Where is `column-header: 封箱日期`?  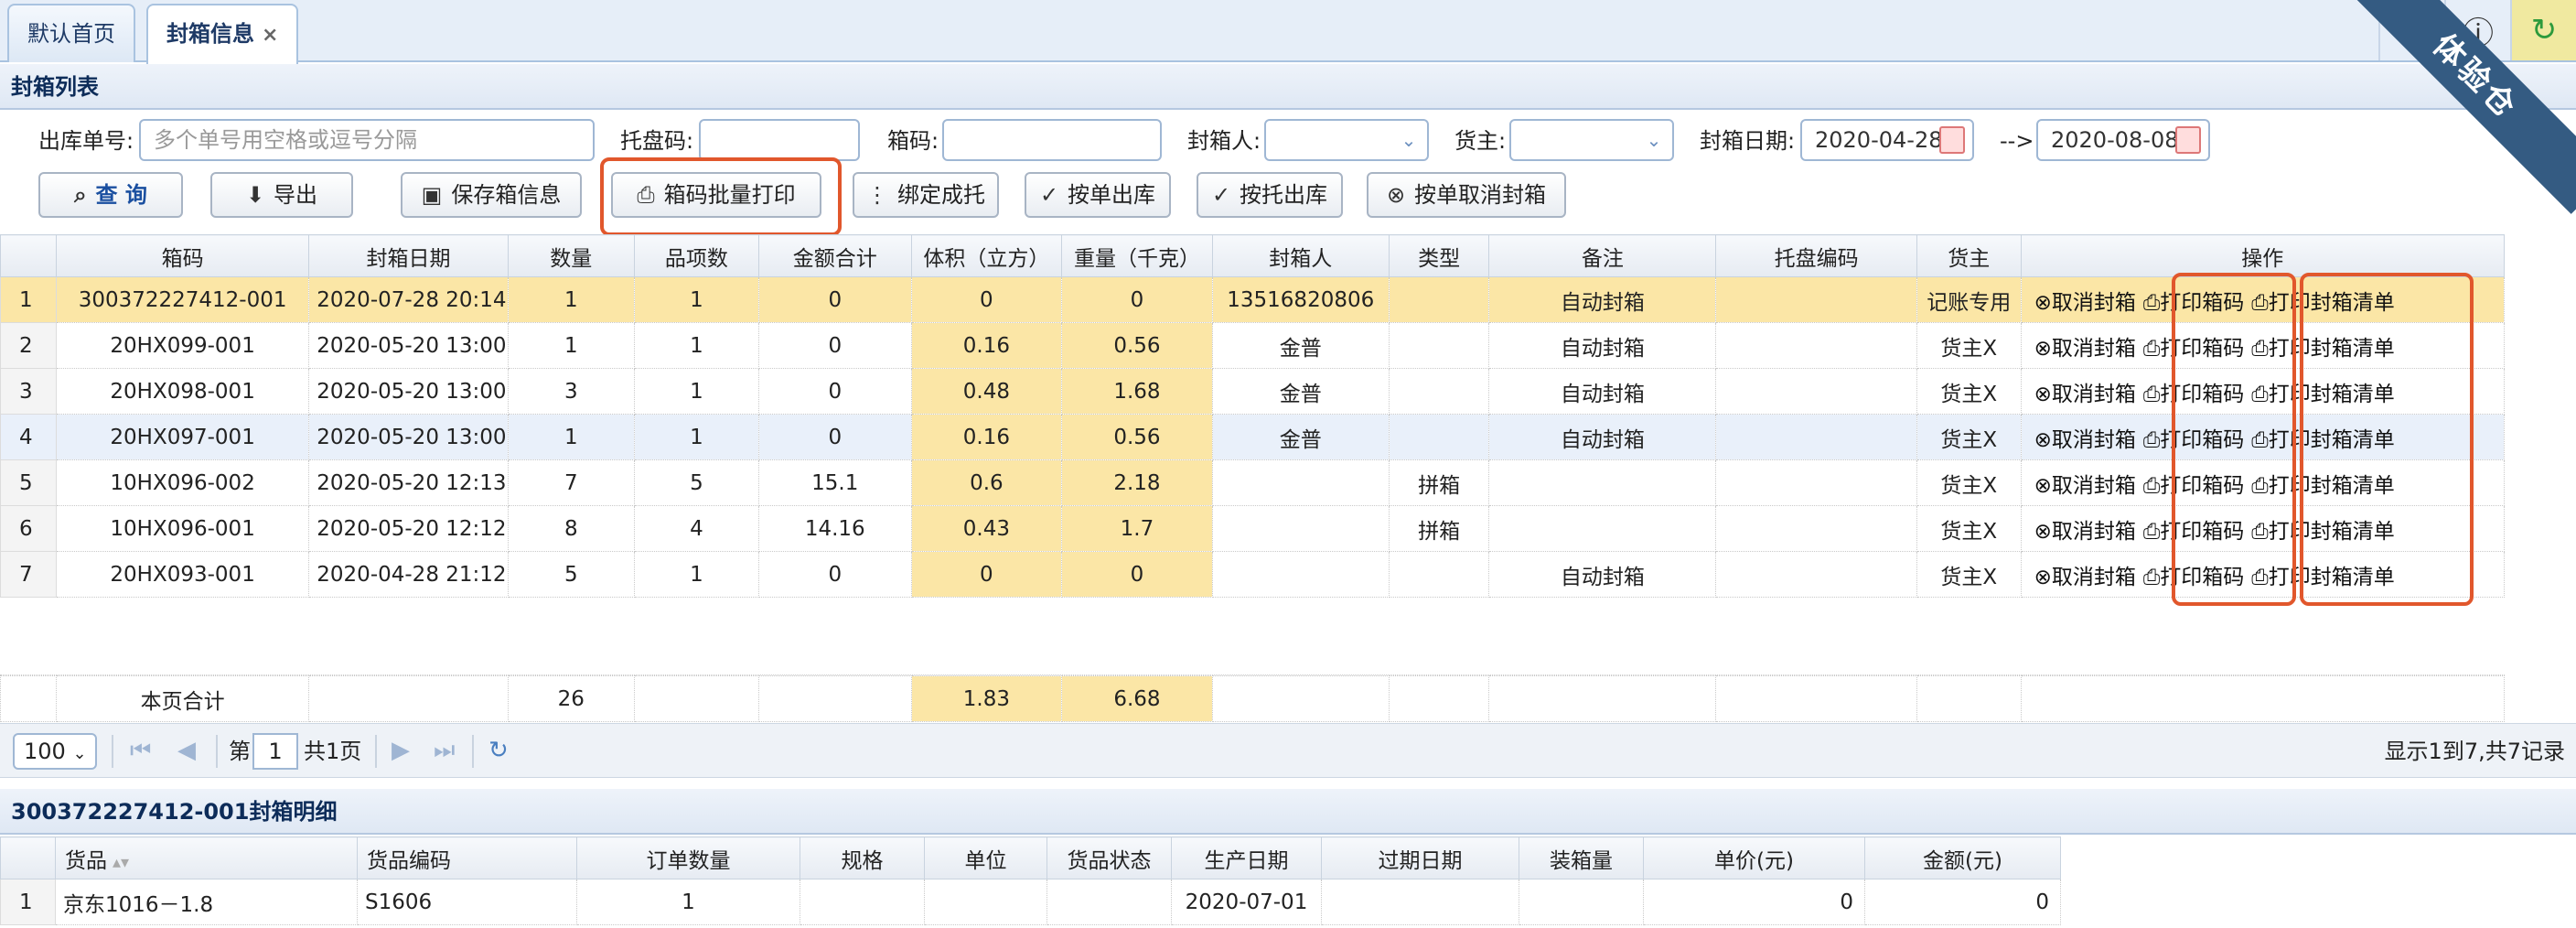 column-header: 封箱日期 is located at coordinates (408, 255).